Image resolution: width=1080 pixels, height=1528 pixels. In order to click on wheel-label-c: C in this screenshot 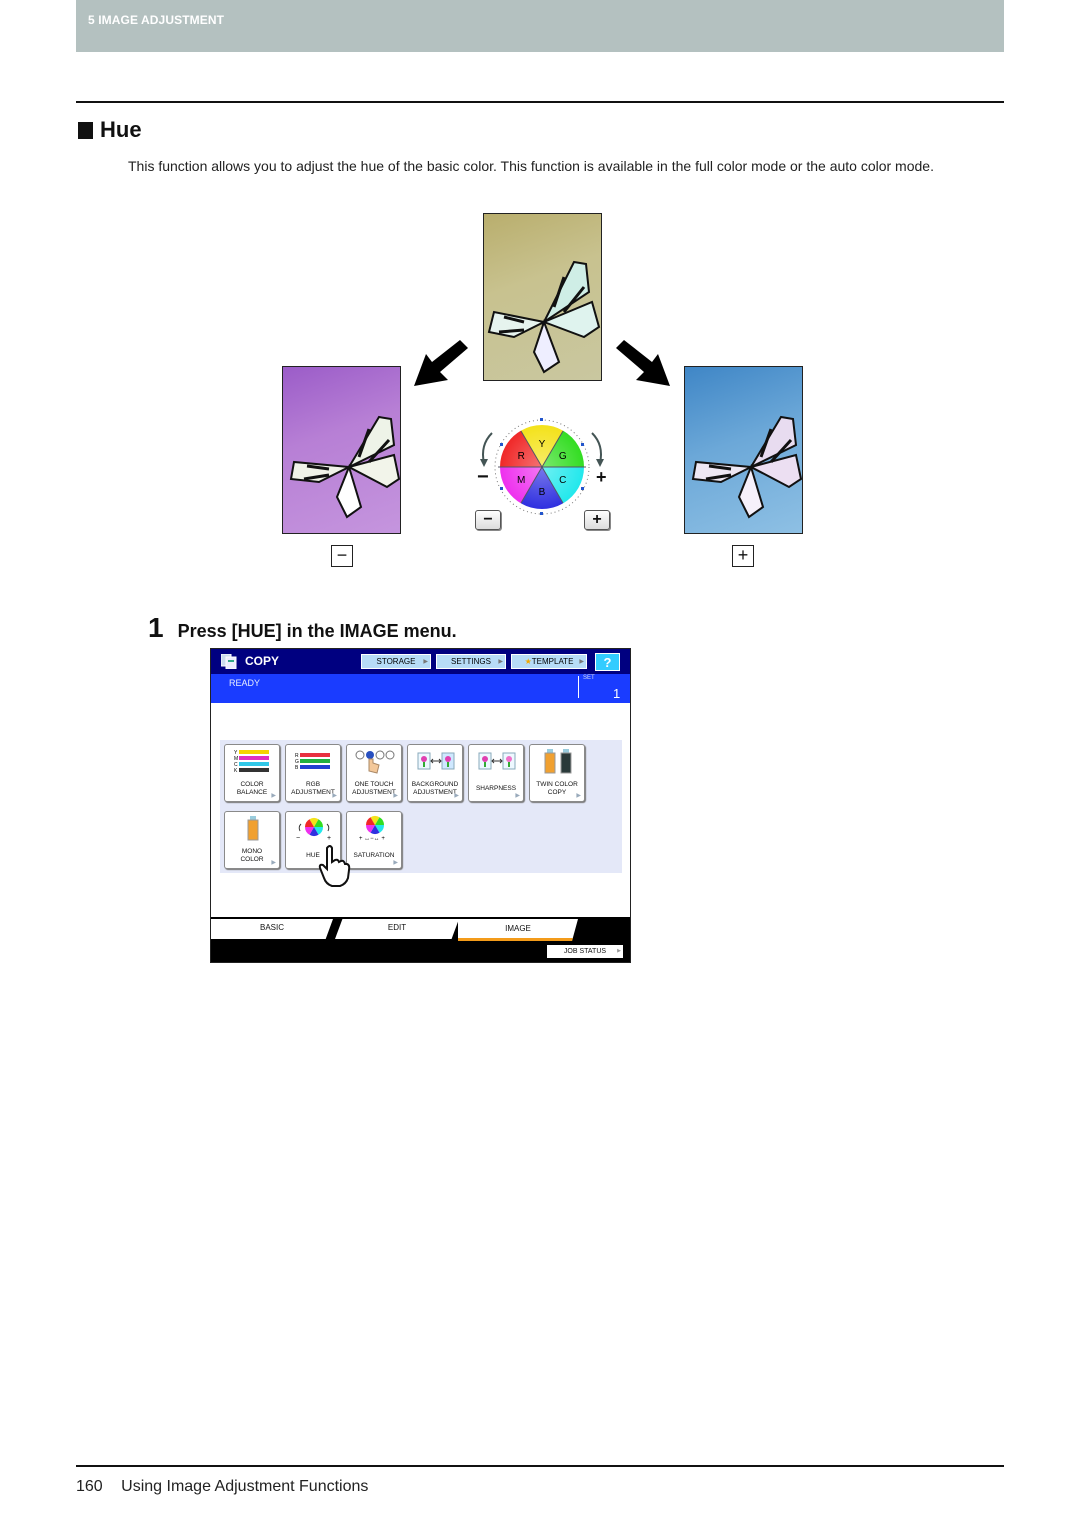, I will do `click(562, 480)`.